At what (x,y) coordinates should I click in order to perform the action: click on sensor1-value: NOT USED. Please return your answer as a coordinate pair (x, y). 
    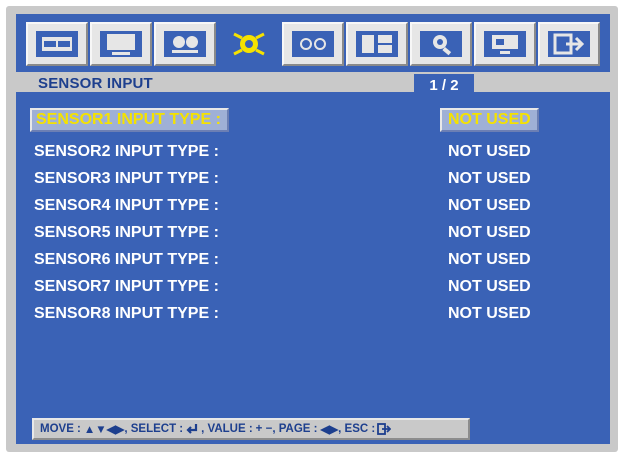
    Looking at the image, I should click on (489, 120).